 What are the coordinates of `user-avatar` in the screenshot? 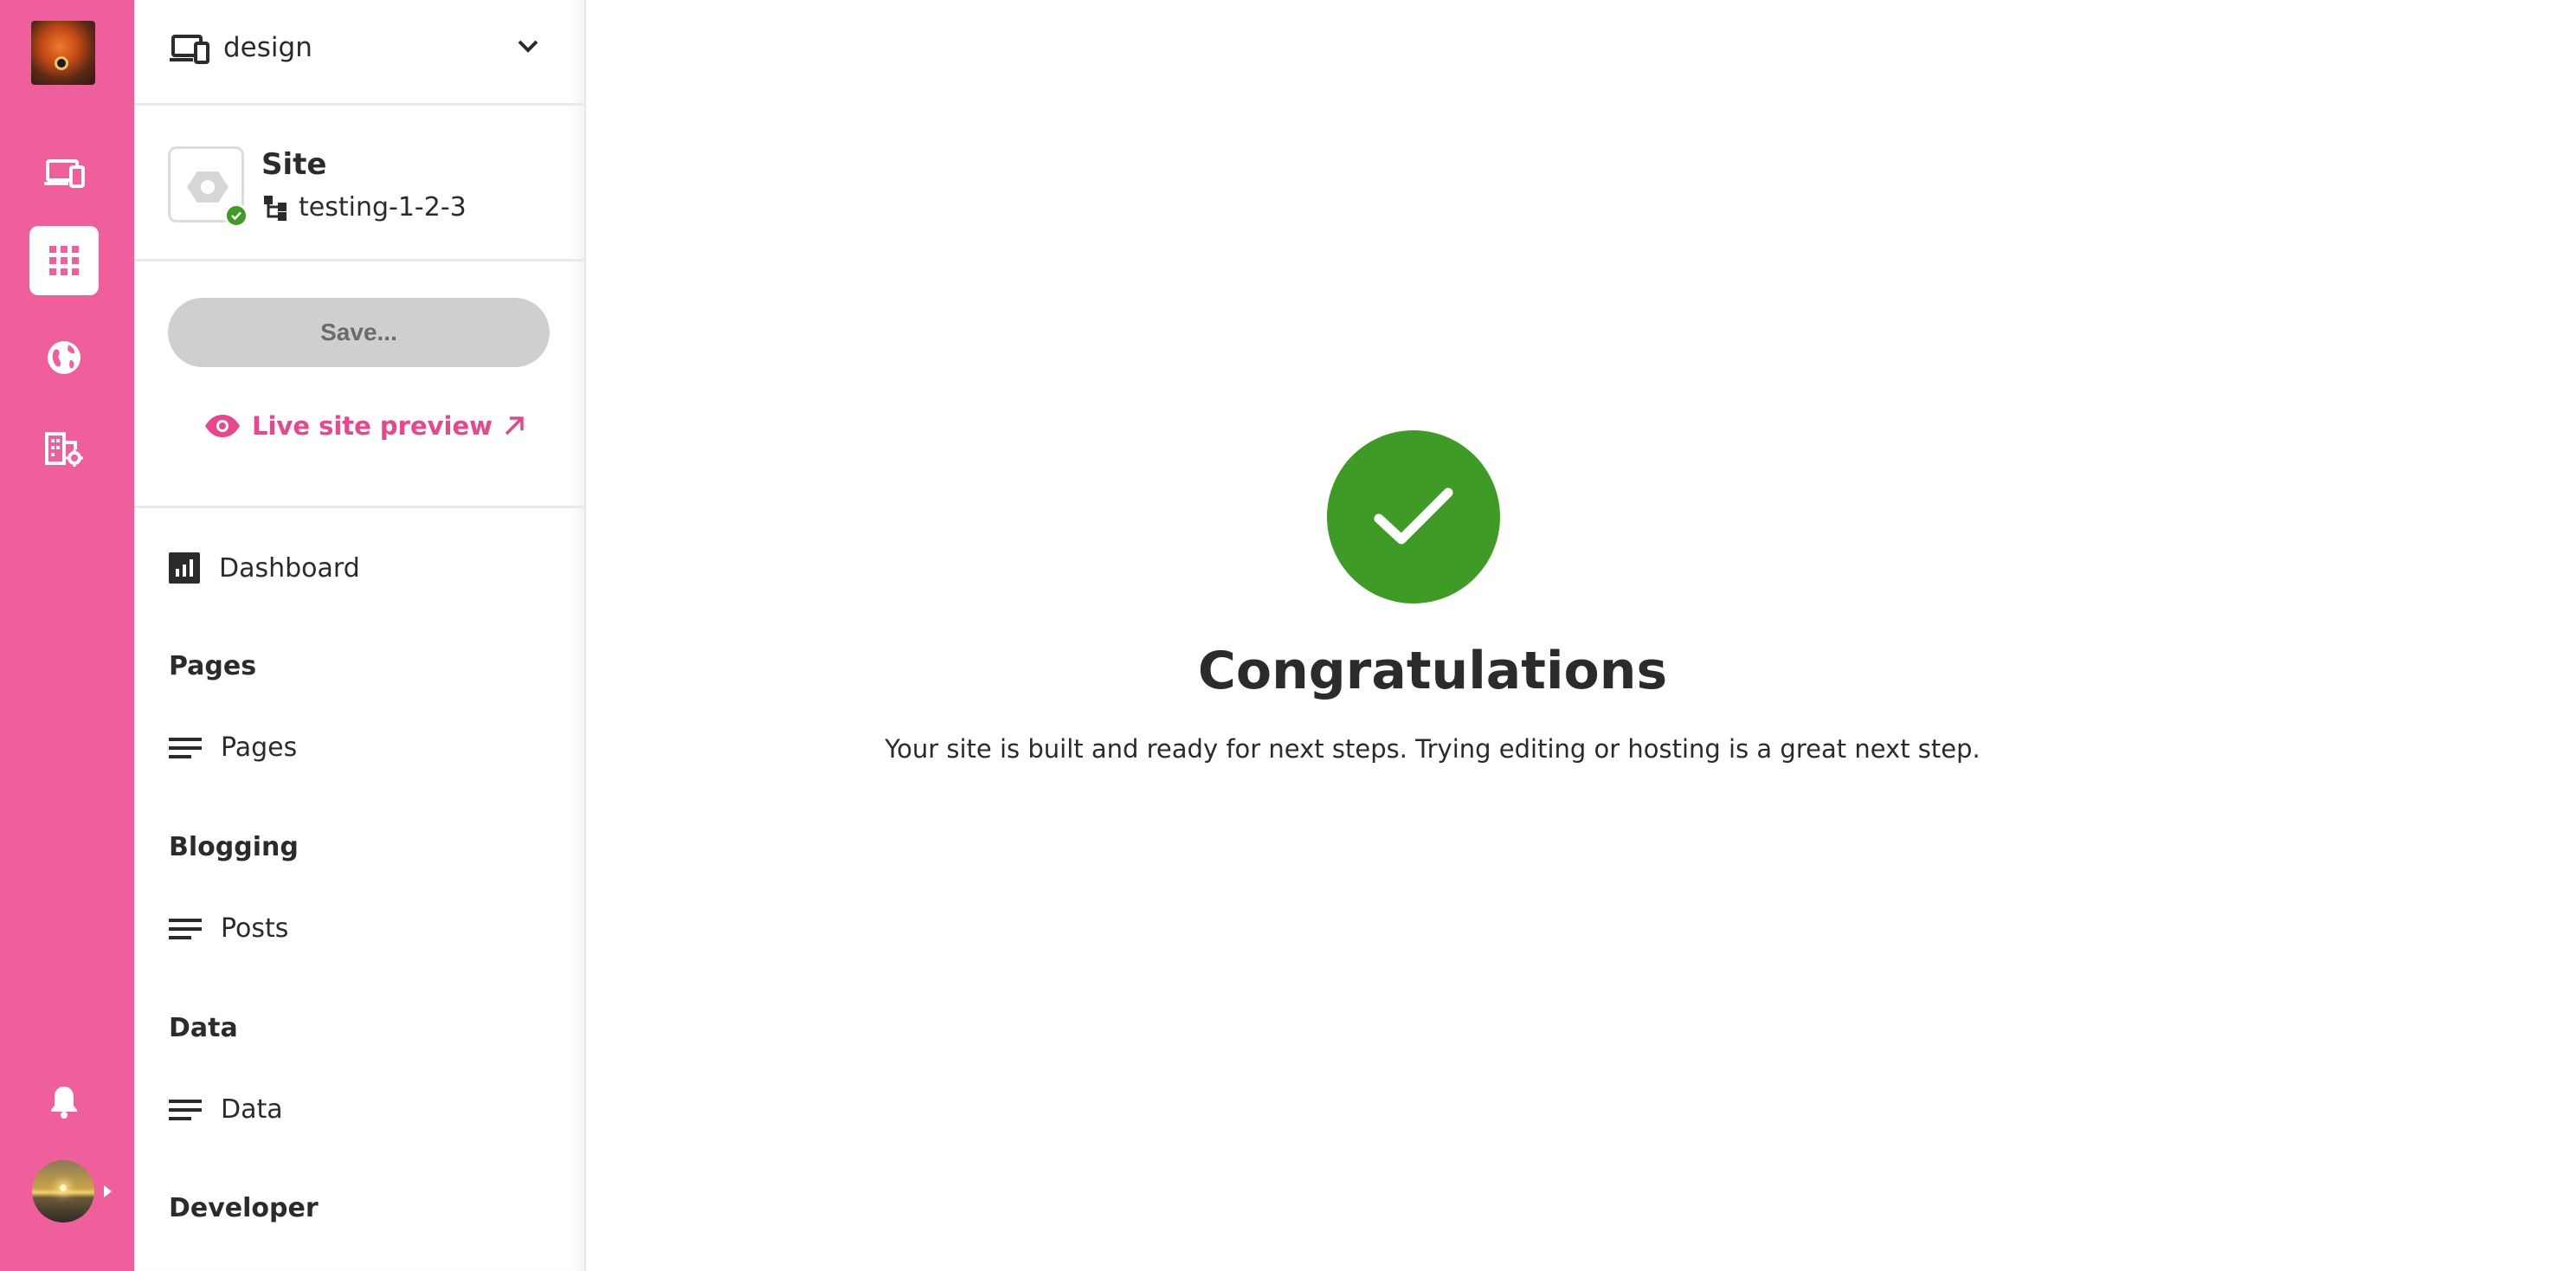 It's located at (63, 1191).